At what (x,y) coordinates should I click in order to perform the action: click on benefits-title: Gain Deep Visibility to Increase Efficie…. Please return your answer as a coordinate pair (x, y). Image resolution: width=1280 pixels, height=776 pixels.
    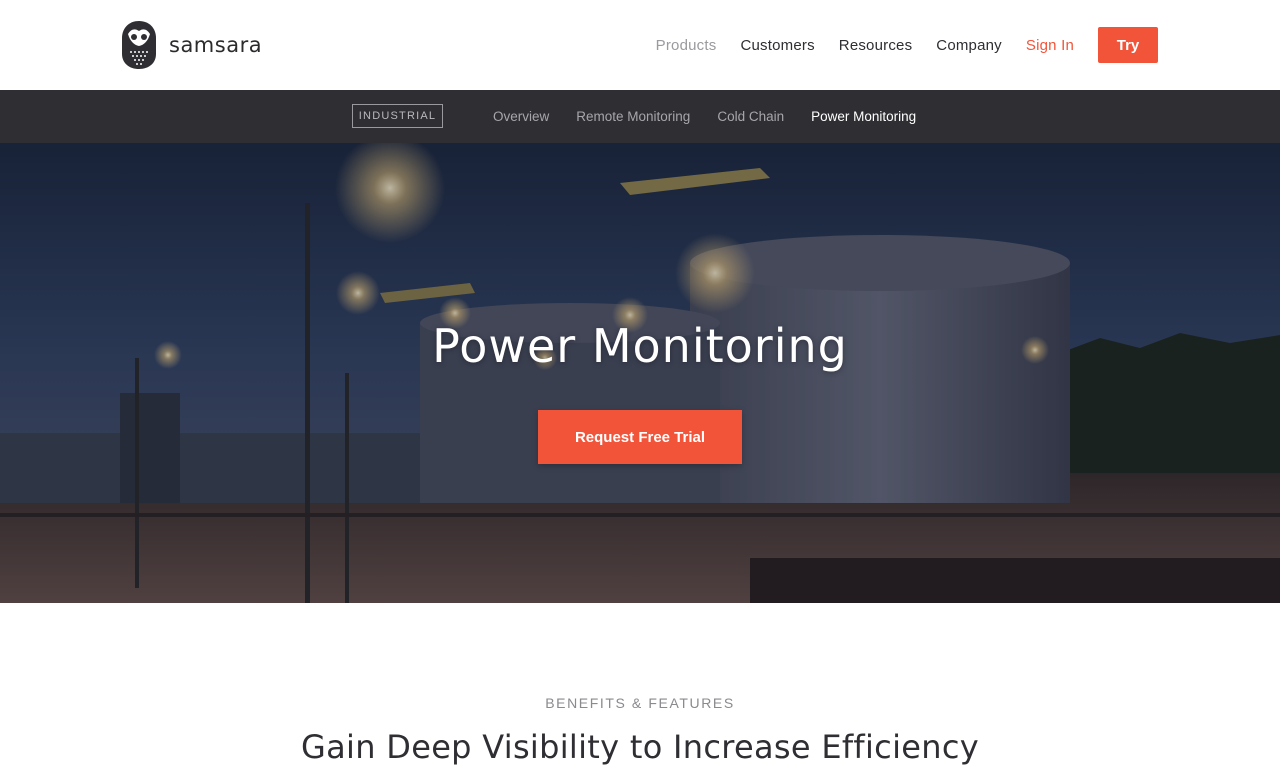
    Looking at the image, I should click on (640, 747).